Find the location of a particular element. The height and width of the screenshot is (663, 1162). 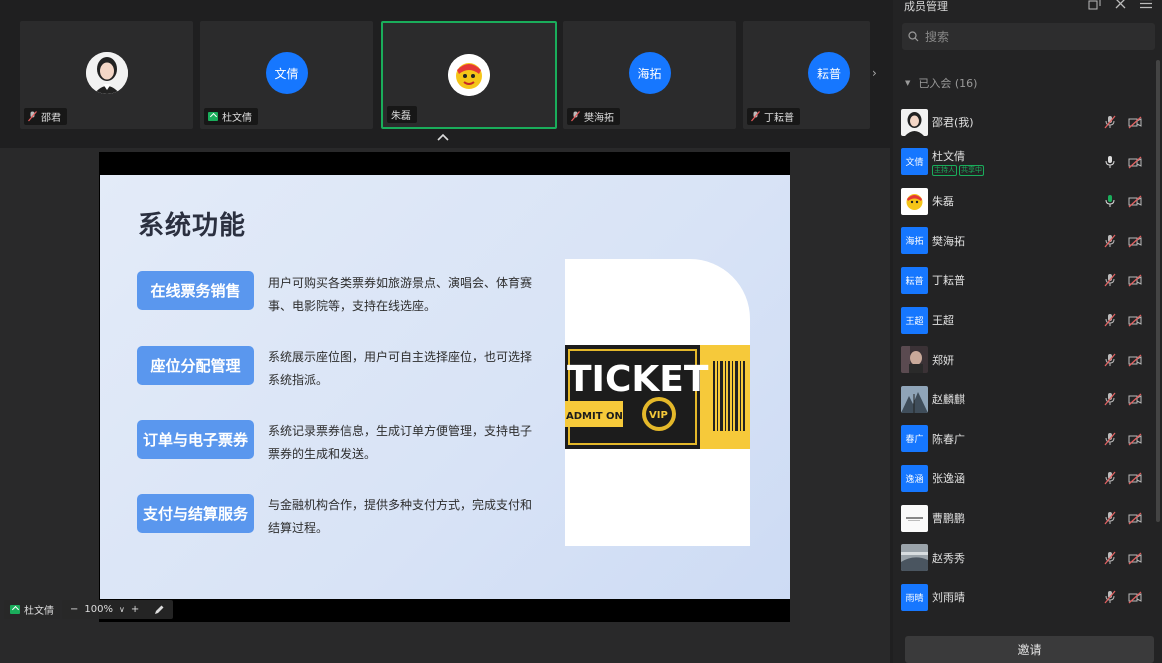

member-row: 邵君(我) is located at coordinates (1026, 122).